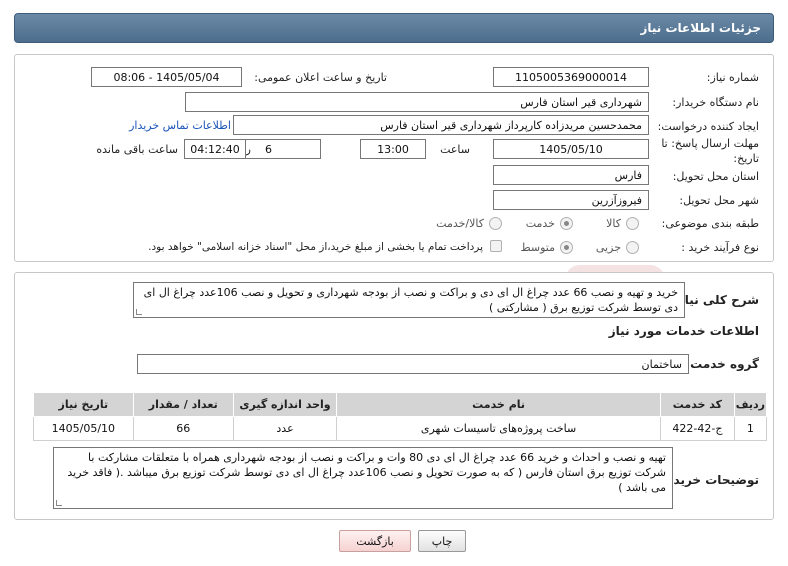 This screenshot has height=566, width=788. I want to click on treasury-payment-checkbox, so click(496, 246).